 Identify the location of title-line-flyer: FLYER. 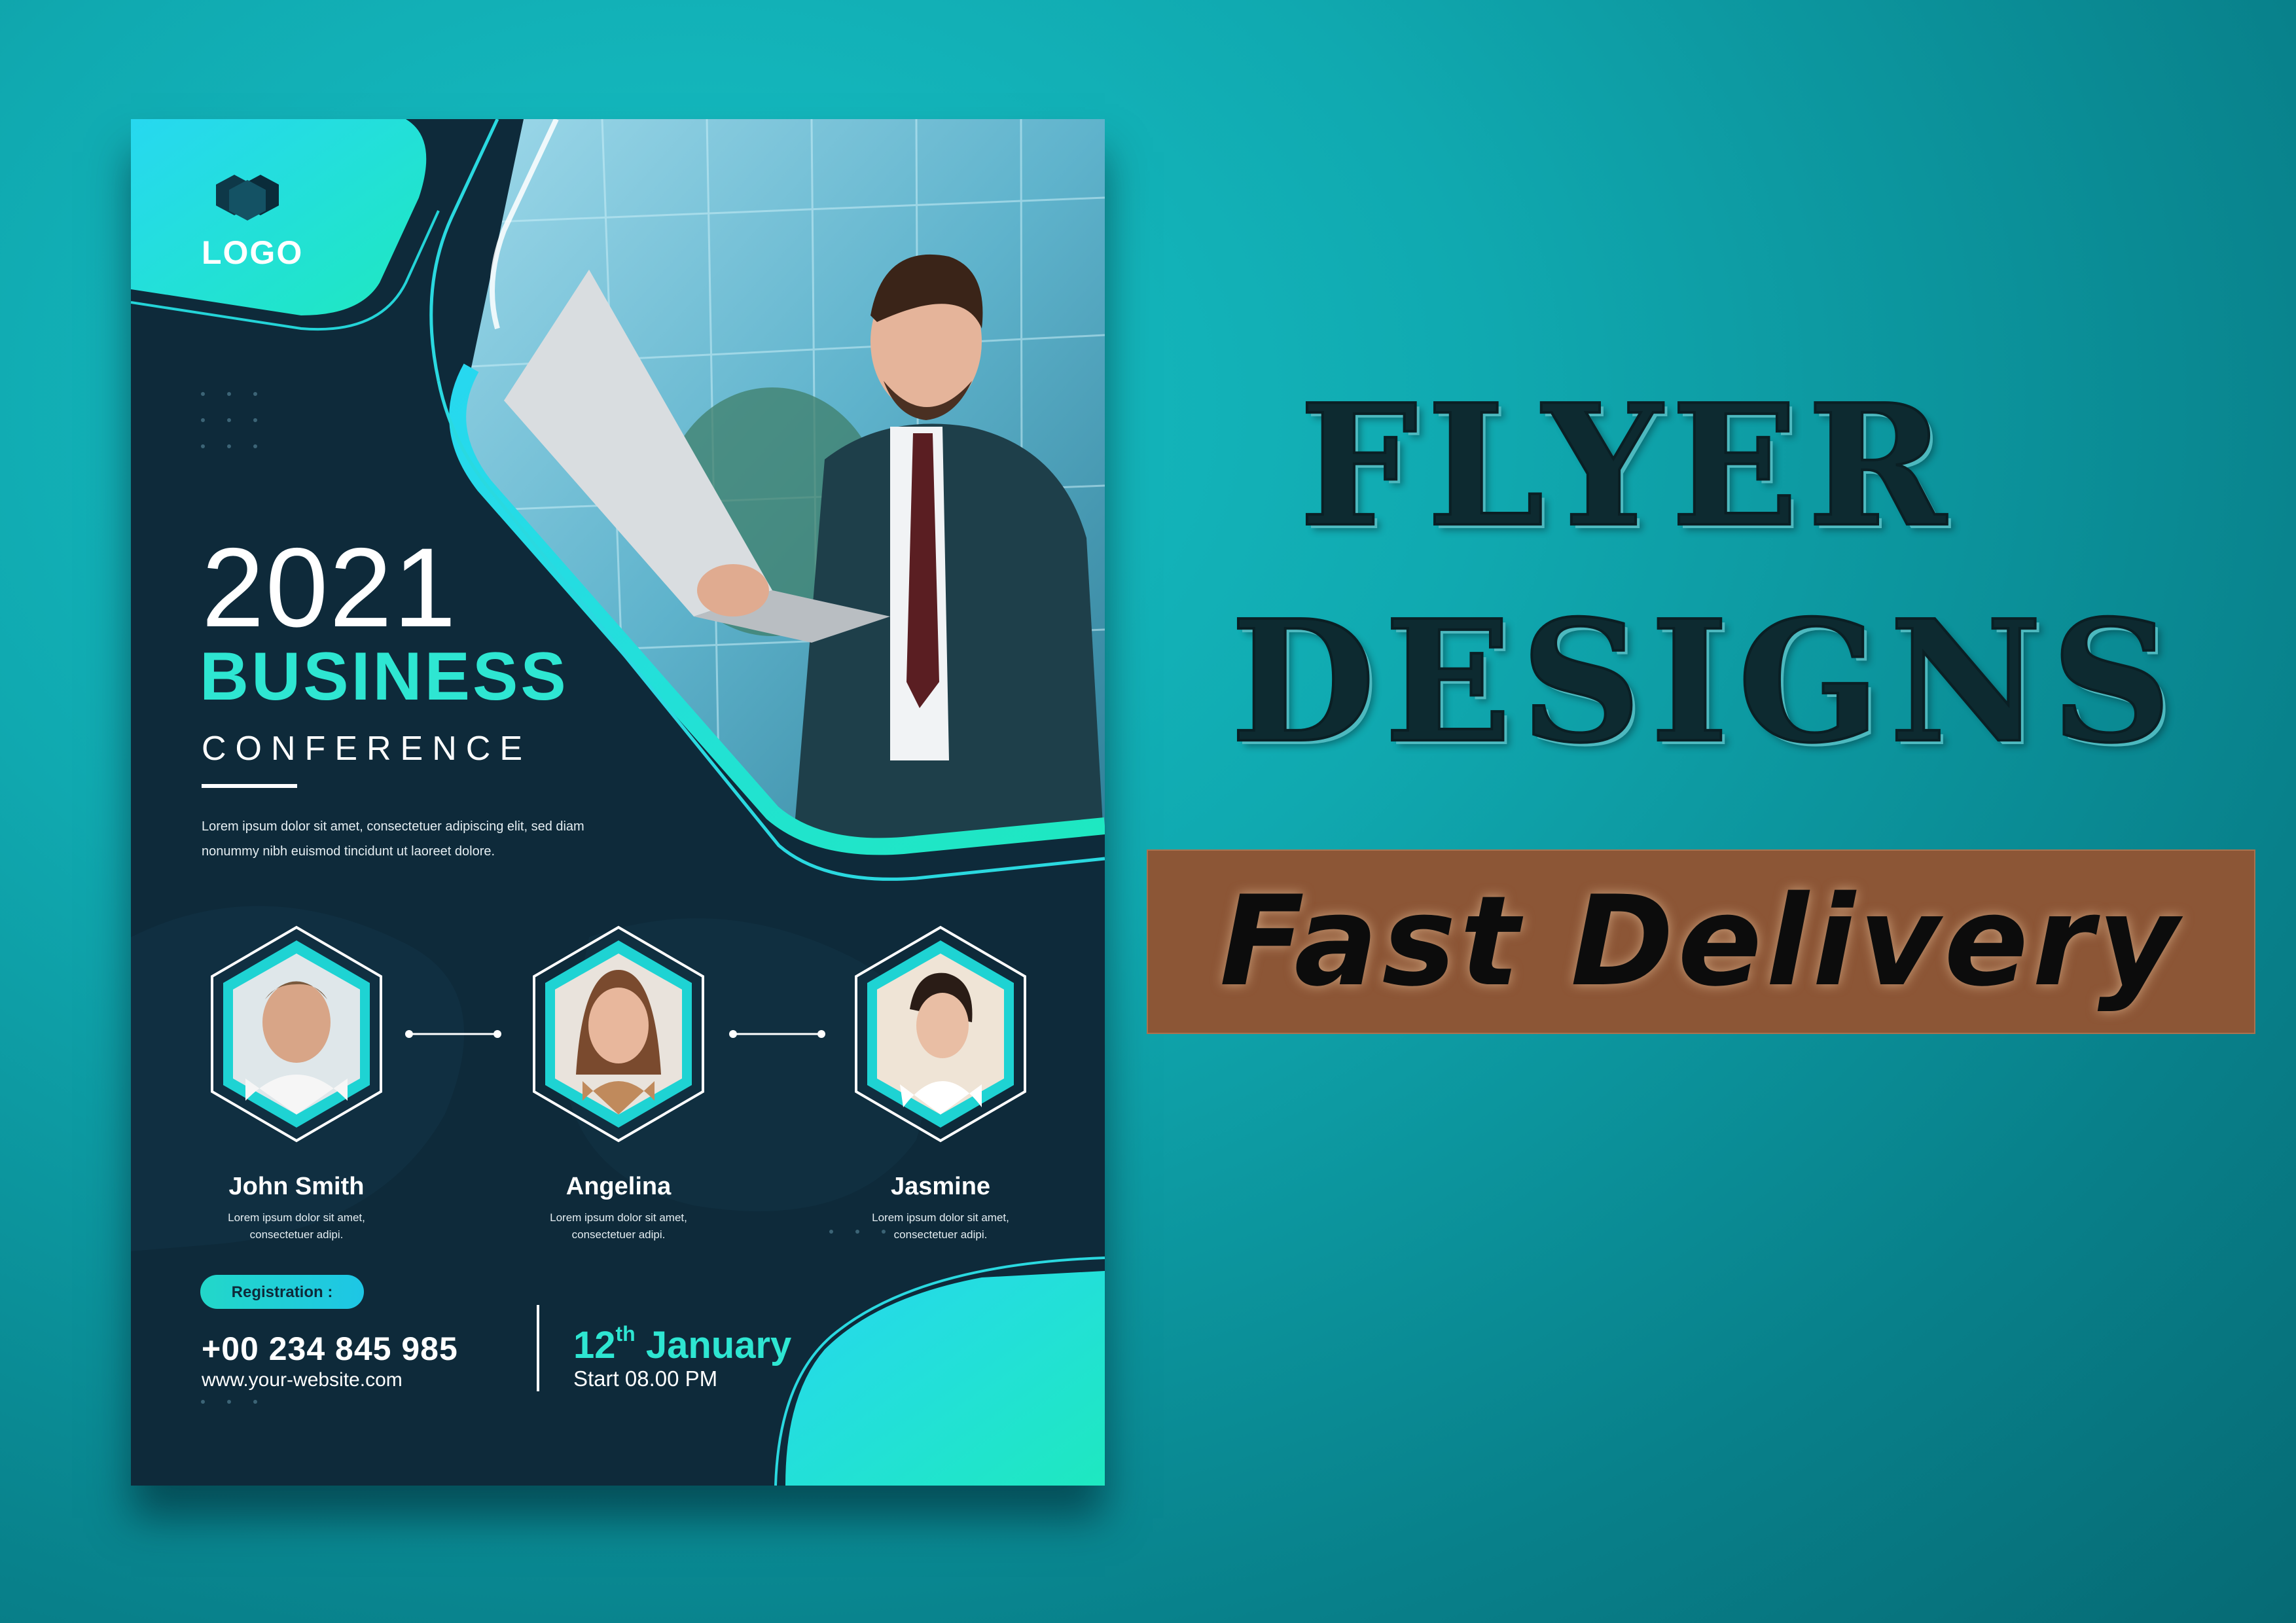
(1627, 466).